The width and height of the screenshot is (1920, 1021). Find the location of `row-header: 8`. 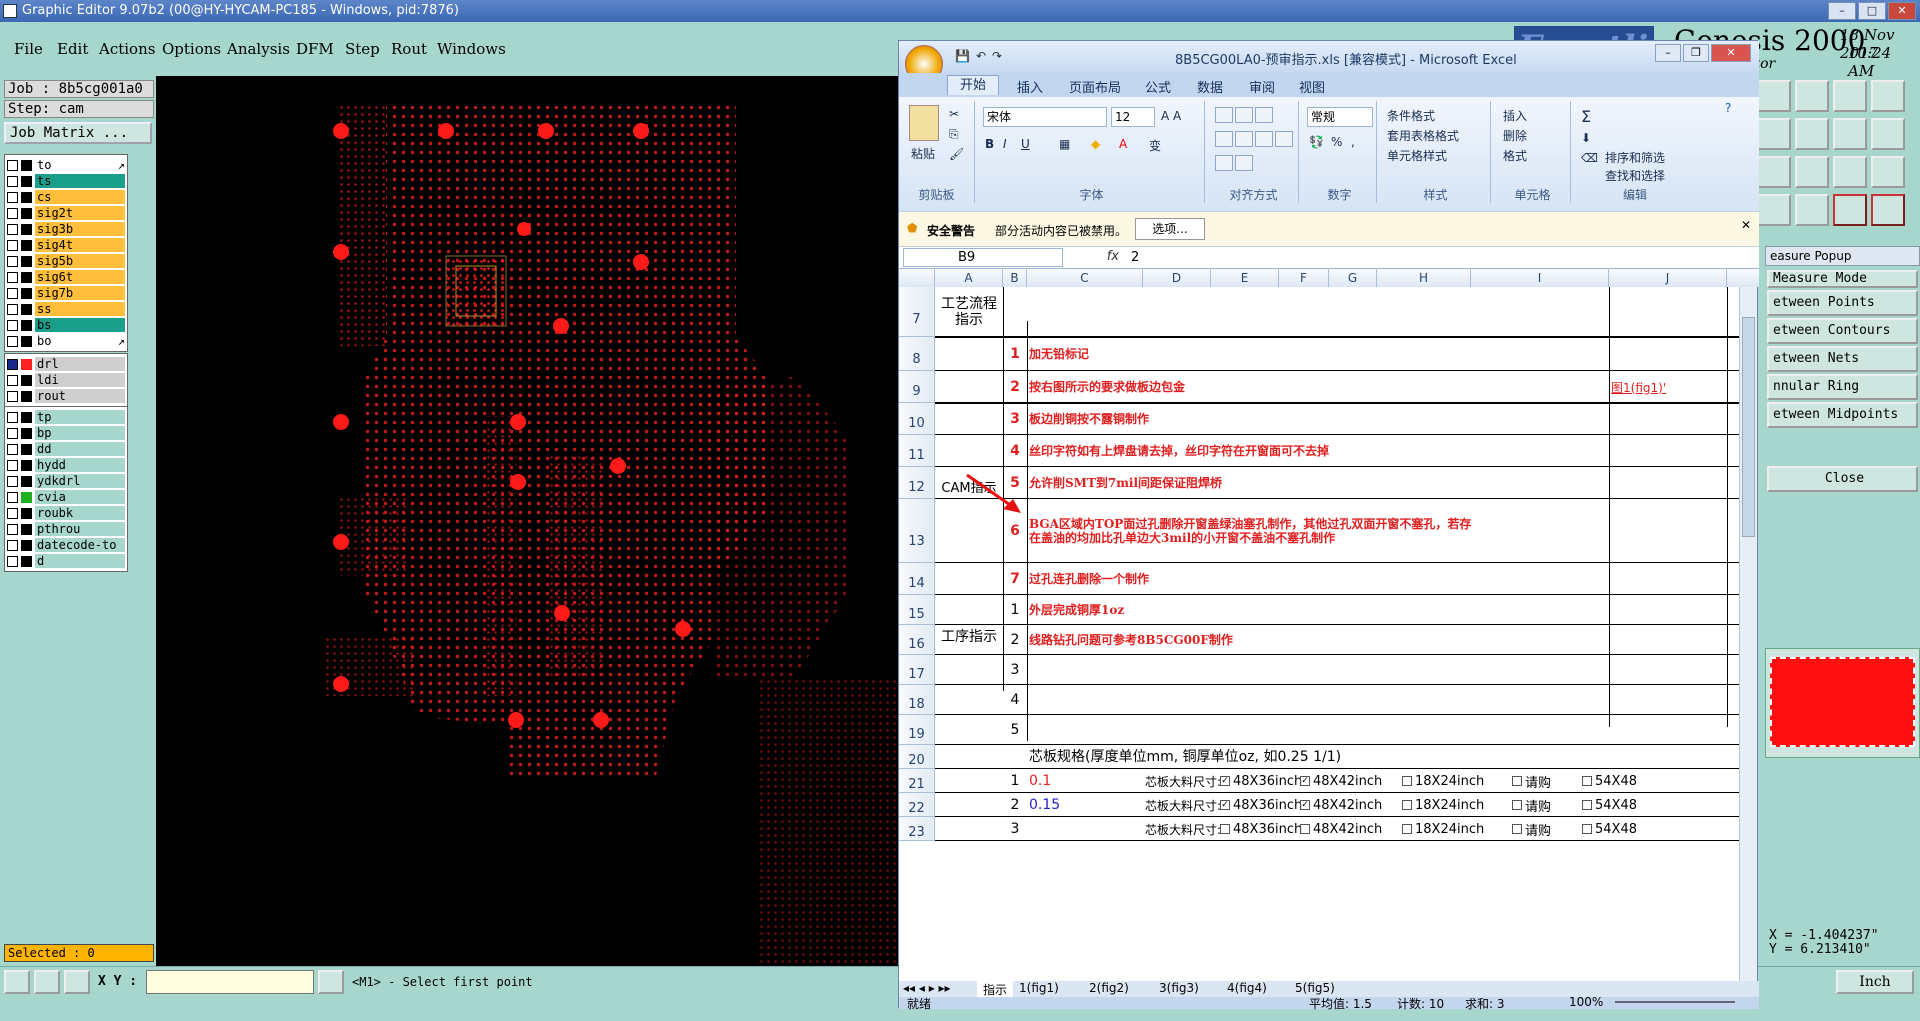

row-header: 8 is located at coordinates (917, 354).